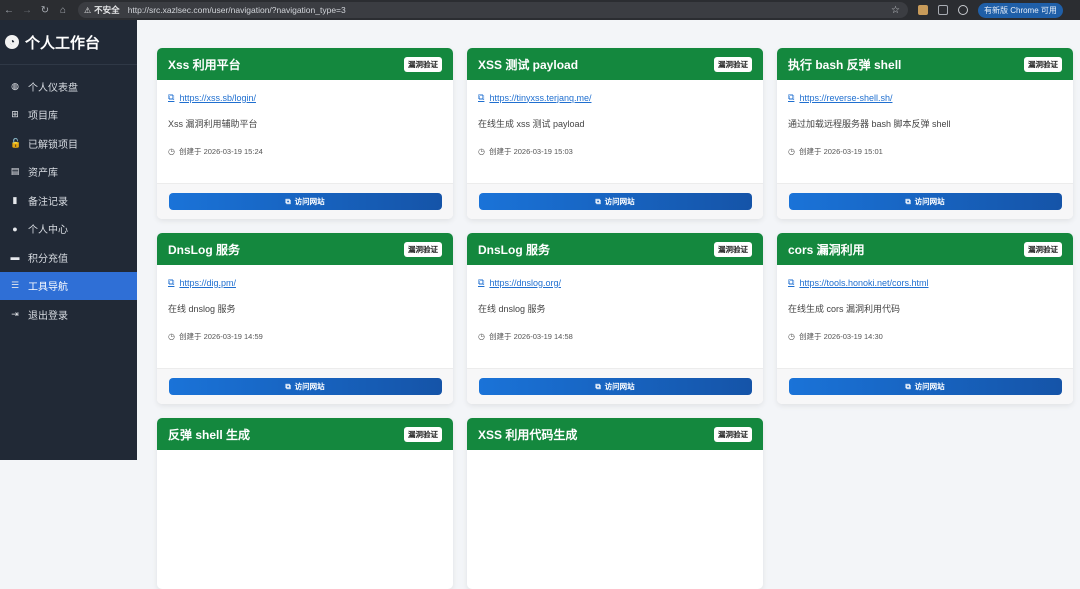 Image resolution: width=1080 pixels, height=589 pixels. I want to click on tool-description: 在线生成 xss 测试 payload, so click(531, 124).